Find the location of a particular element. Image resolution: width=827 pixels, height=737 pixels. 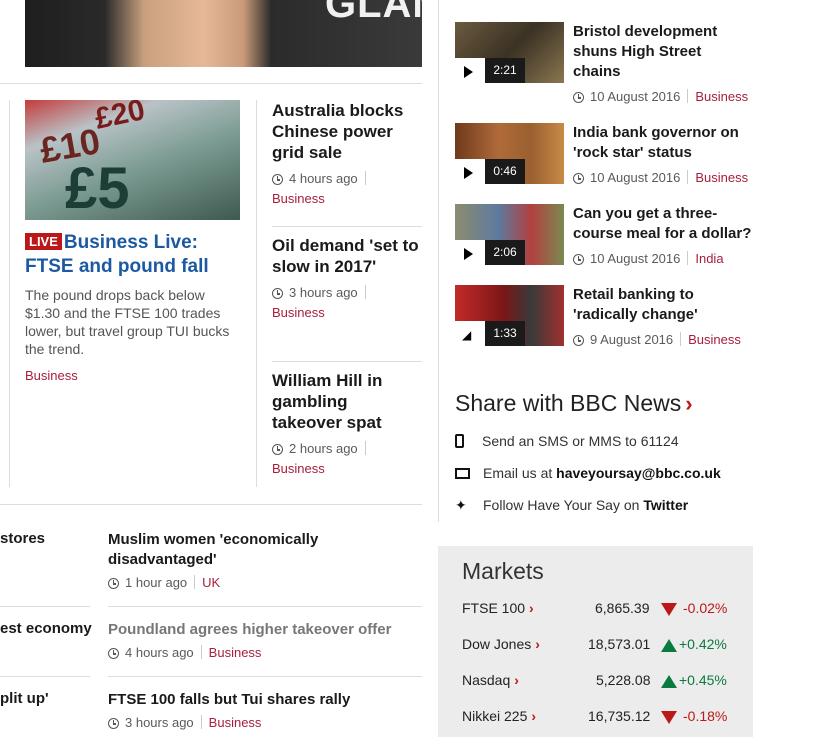

share-twitter: ✦ Follow Have Your Say on Twitter is located at coordinates (572, 505).